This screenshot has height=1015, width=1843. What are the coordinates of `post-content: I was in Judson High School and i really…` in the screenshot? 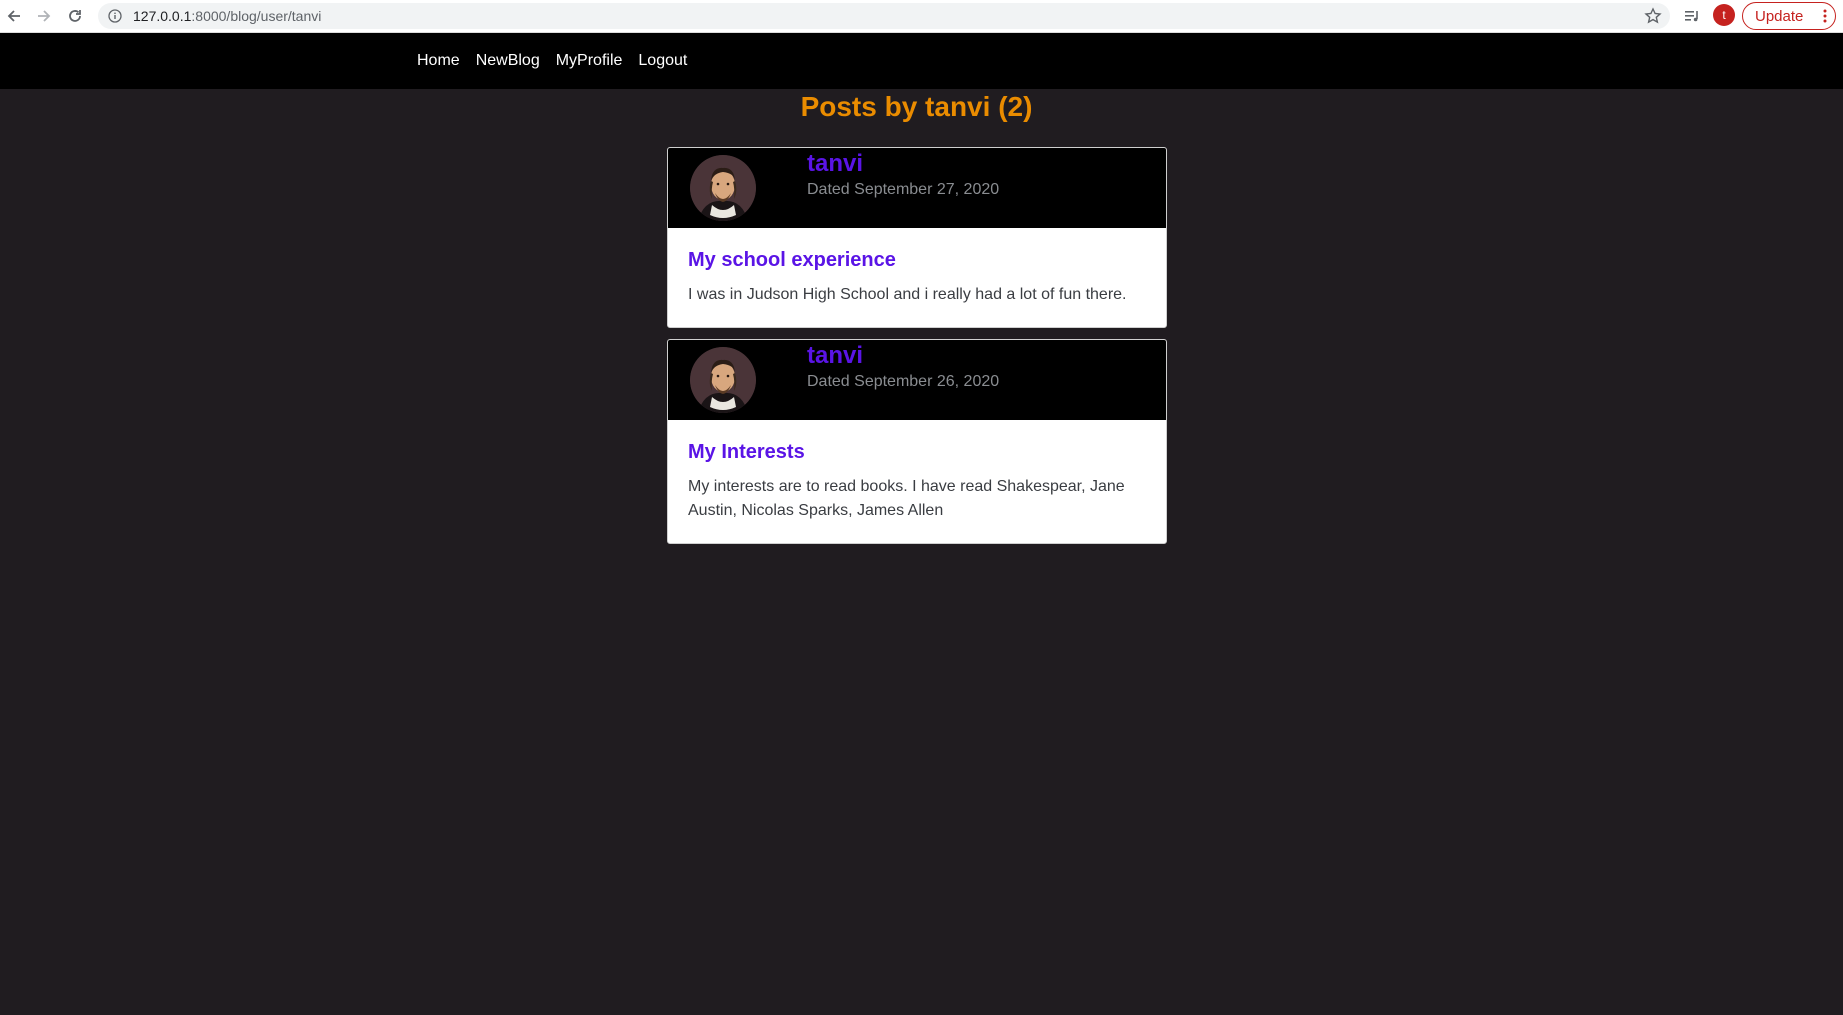 It's located at (907, 294).